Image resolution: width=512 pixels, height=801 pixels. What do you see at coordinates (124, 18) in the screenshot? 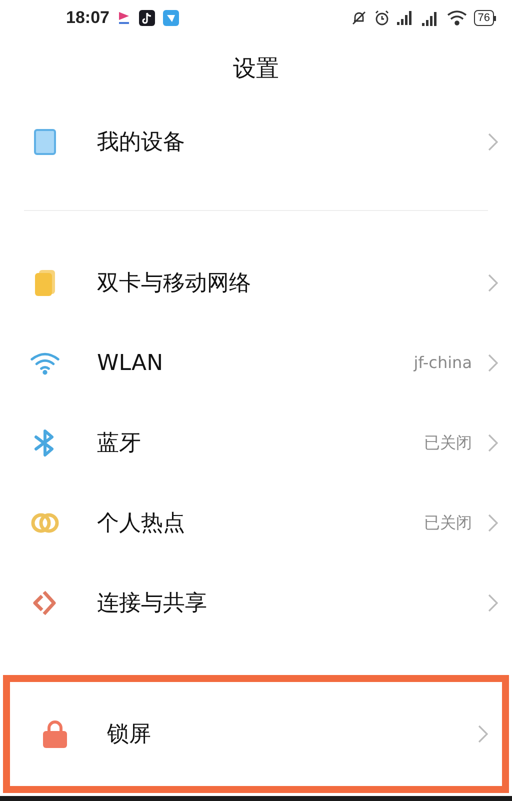
I see `app-icon` at bounding box center [124, 18].